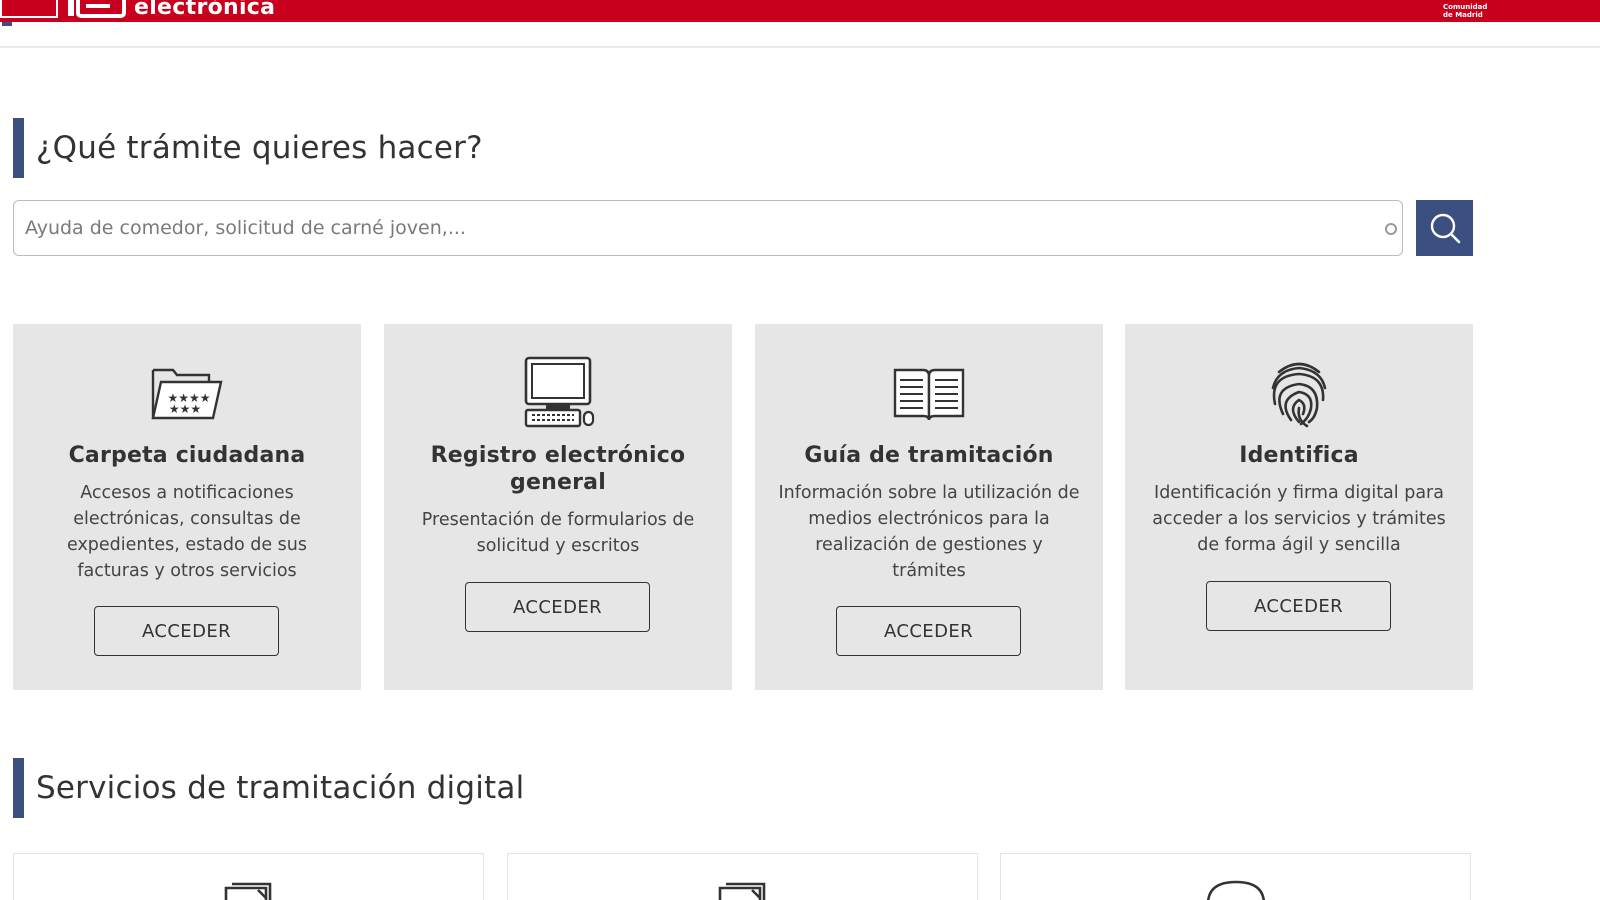 Image resolution: width=1600 pixels, height=900 pixels. What do you see at coordinates (204, 10) in the screenshot?
I see `brand-text: electrónica` at bounding box center [204, 10].